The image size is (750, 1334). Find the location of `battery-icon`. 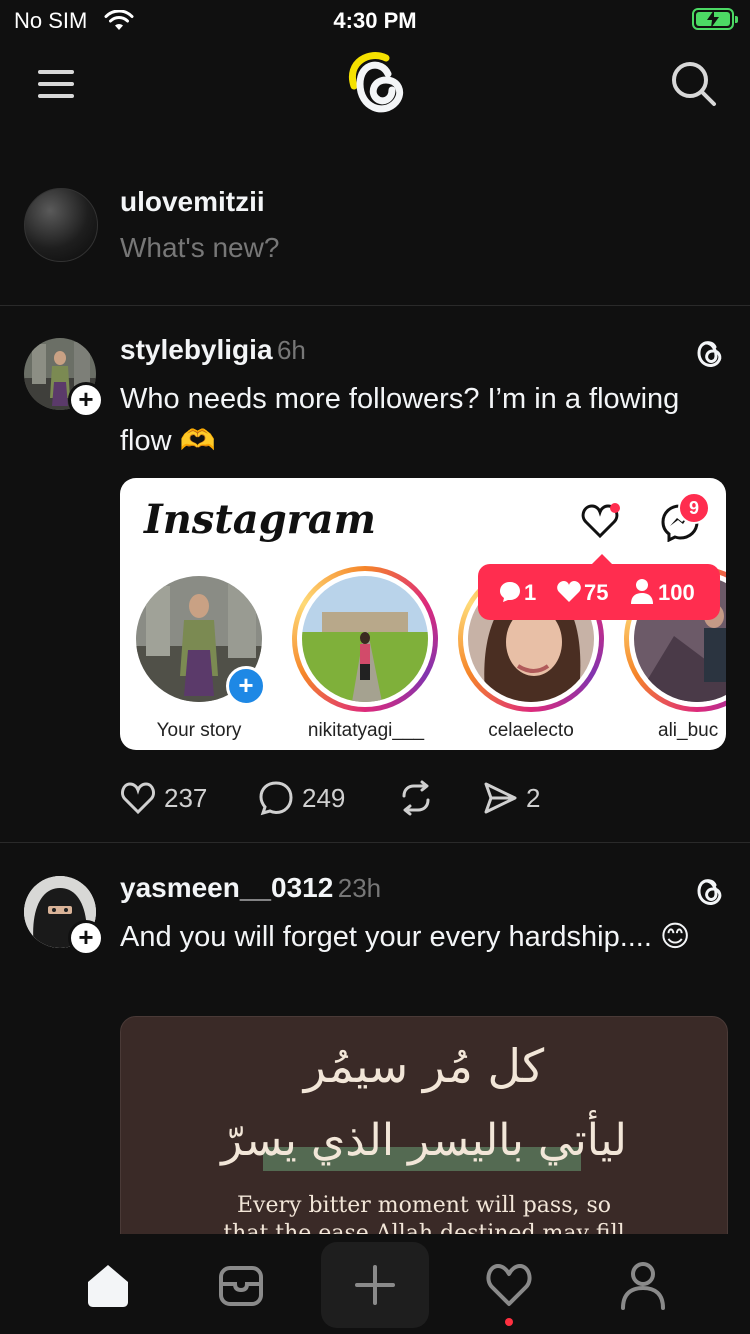

battery-icon is located at coordinates (715, 19).